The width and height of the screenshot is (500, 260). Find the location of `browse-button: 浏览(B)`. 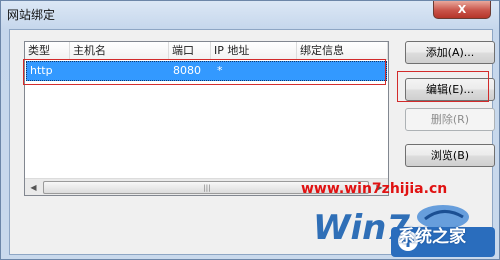

browse-button: 浏览(B) is located at coordinates (450, 155).